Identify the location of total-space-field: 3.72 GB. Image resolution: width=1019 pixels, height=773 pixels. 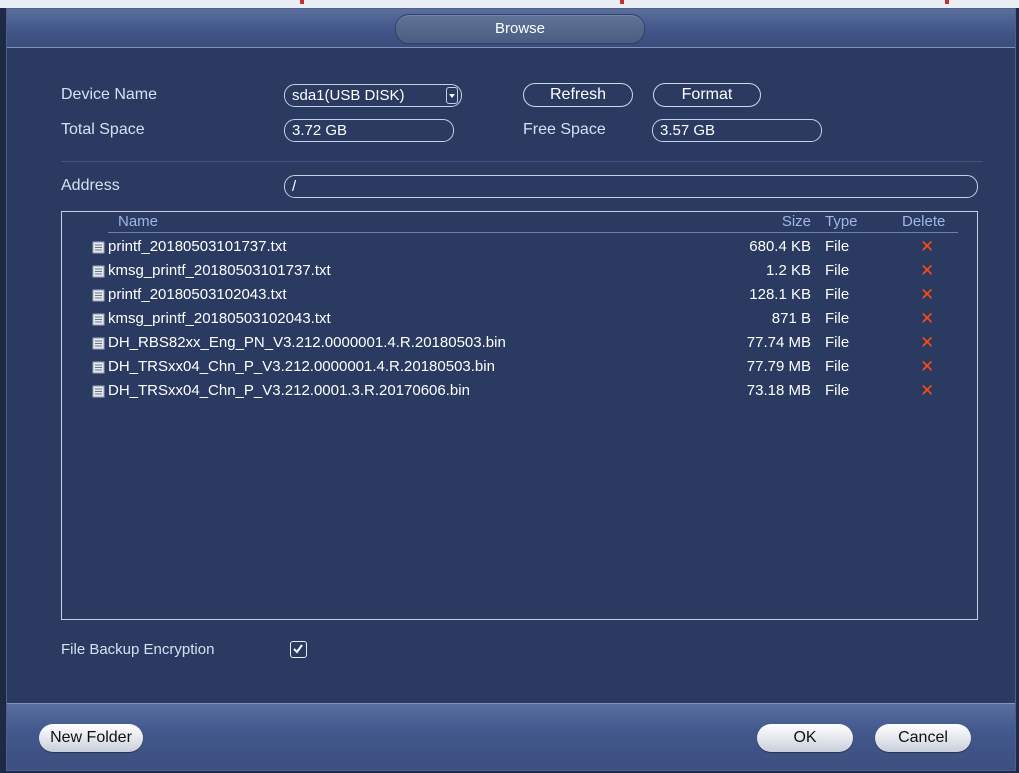
(369, 130).